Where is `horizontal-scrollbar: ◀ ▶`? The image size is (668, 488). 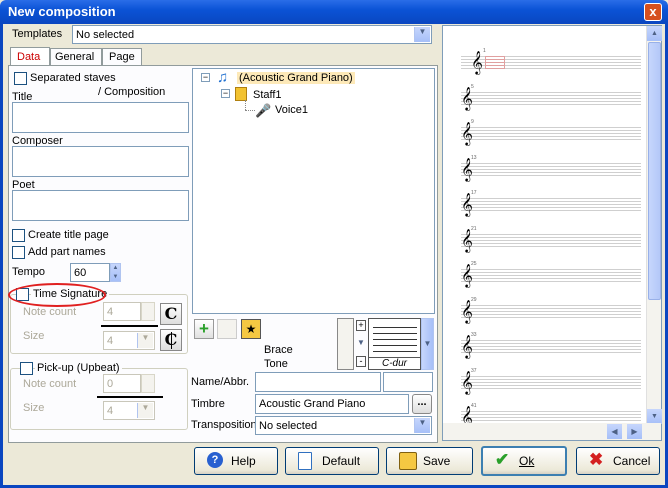
horizontal-scrollbar: ◀ ▶ is located at coordinates (552, 431).